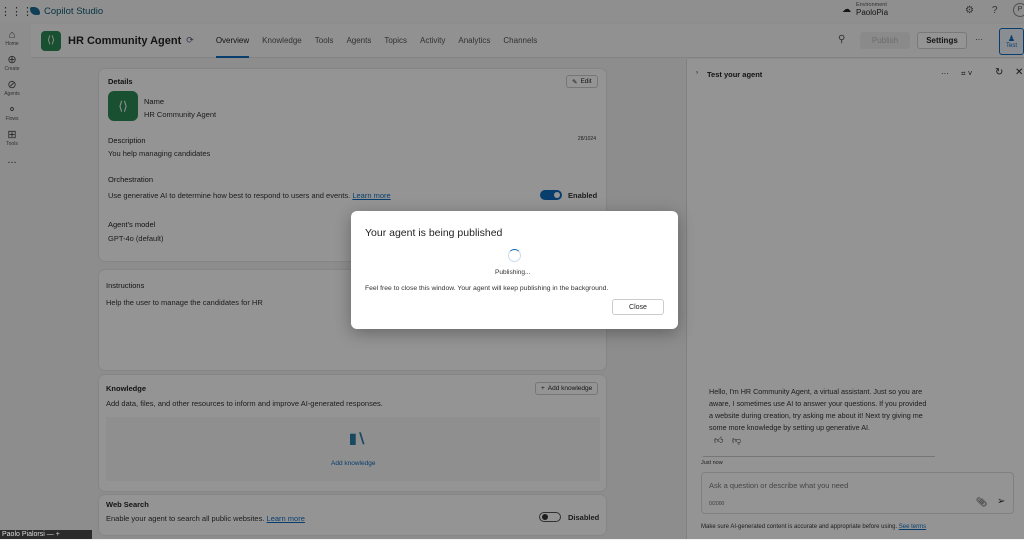 The height and width of the screenshot is (540, 1024). What do you see at coordinates (638, 307) in the screenshot?
I see `close-button: Close` at bounding box center [638, 307].